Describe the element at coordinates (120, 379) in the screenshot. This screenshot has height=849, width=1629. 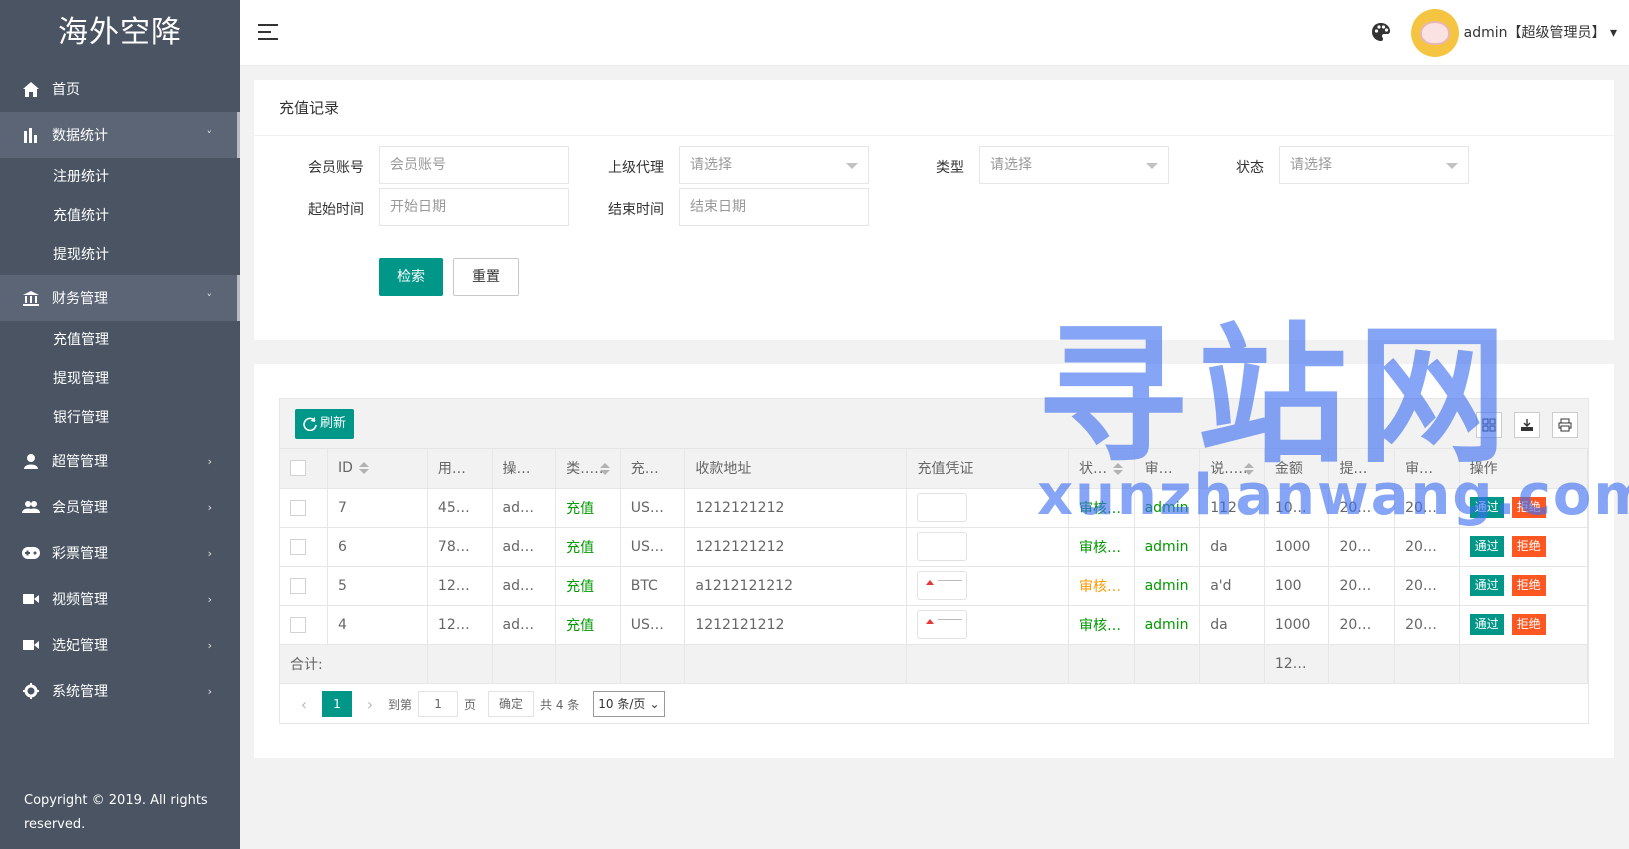
I see `sidebar-subitem-withdraw-manage: 提现管理` at that location.